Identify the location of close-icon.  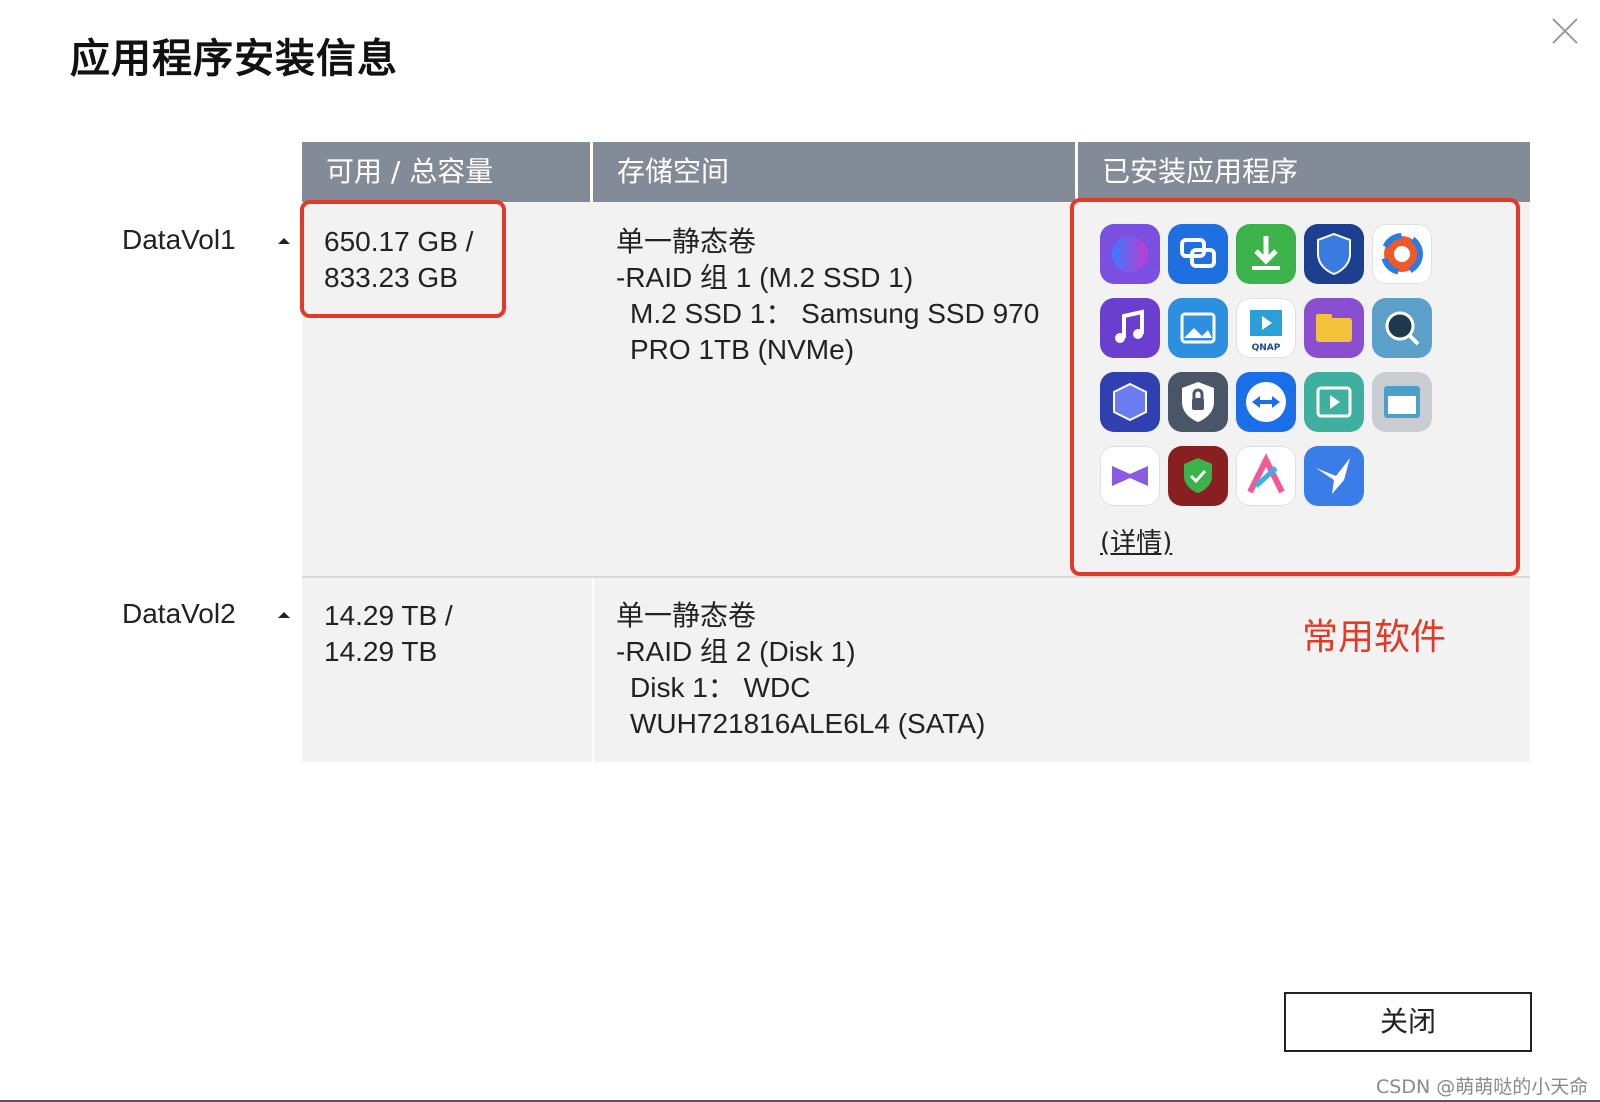
(1565, 31).